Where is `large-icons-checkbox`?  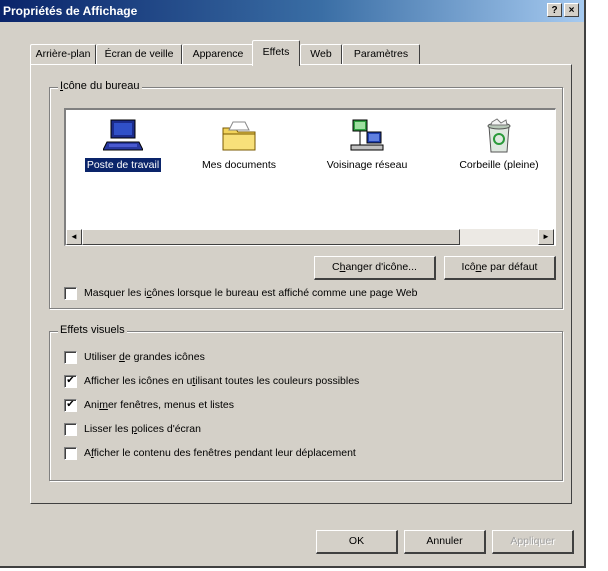
large-icons-checkbox is located at coordinates (70, 357).